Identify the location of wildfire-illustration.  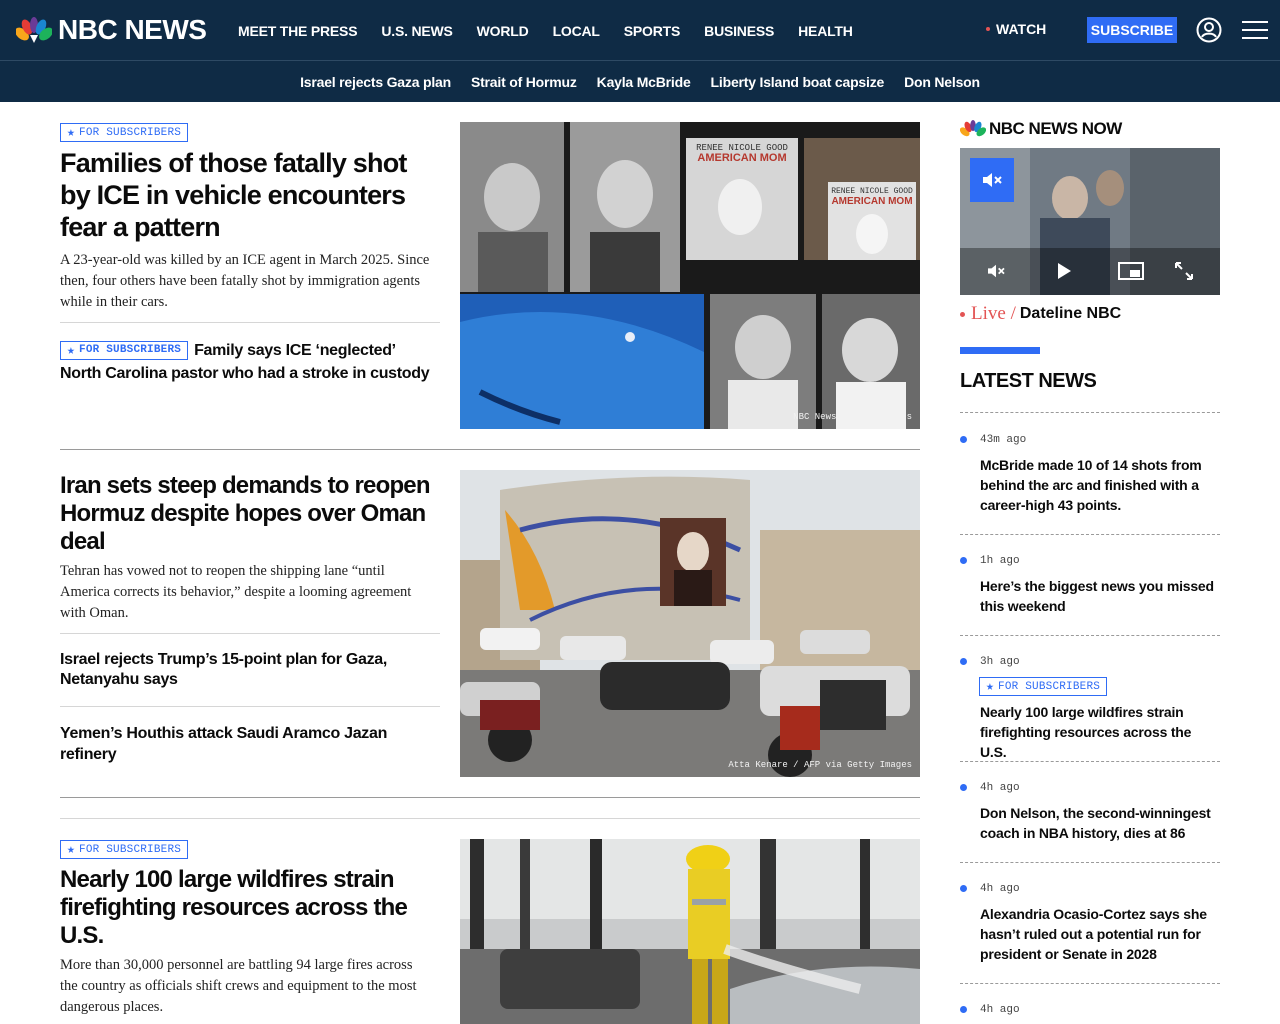
(690, 931).